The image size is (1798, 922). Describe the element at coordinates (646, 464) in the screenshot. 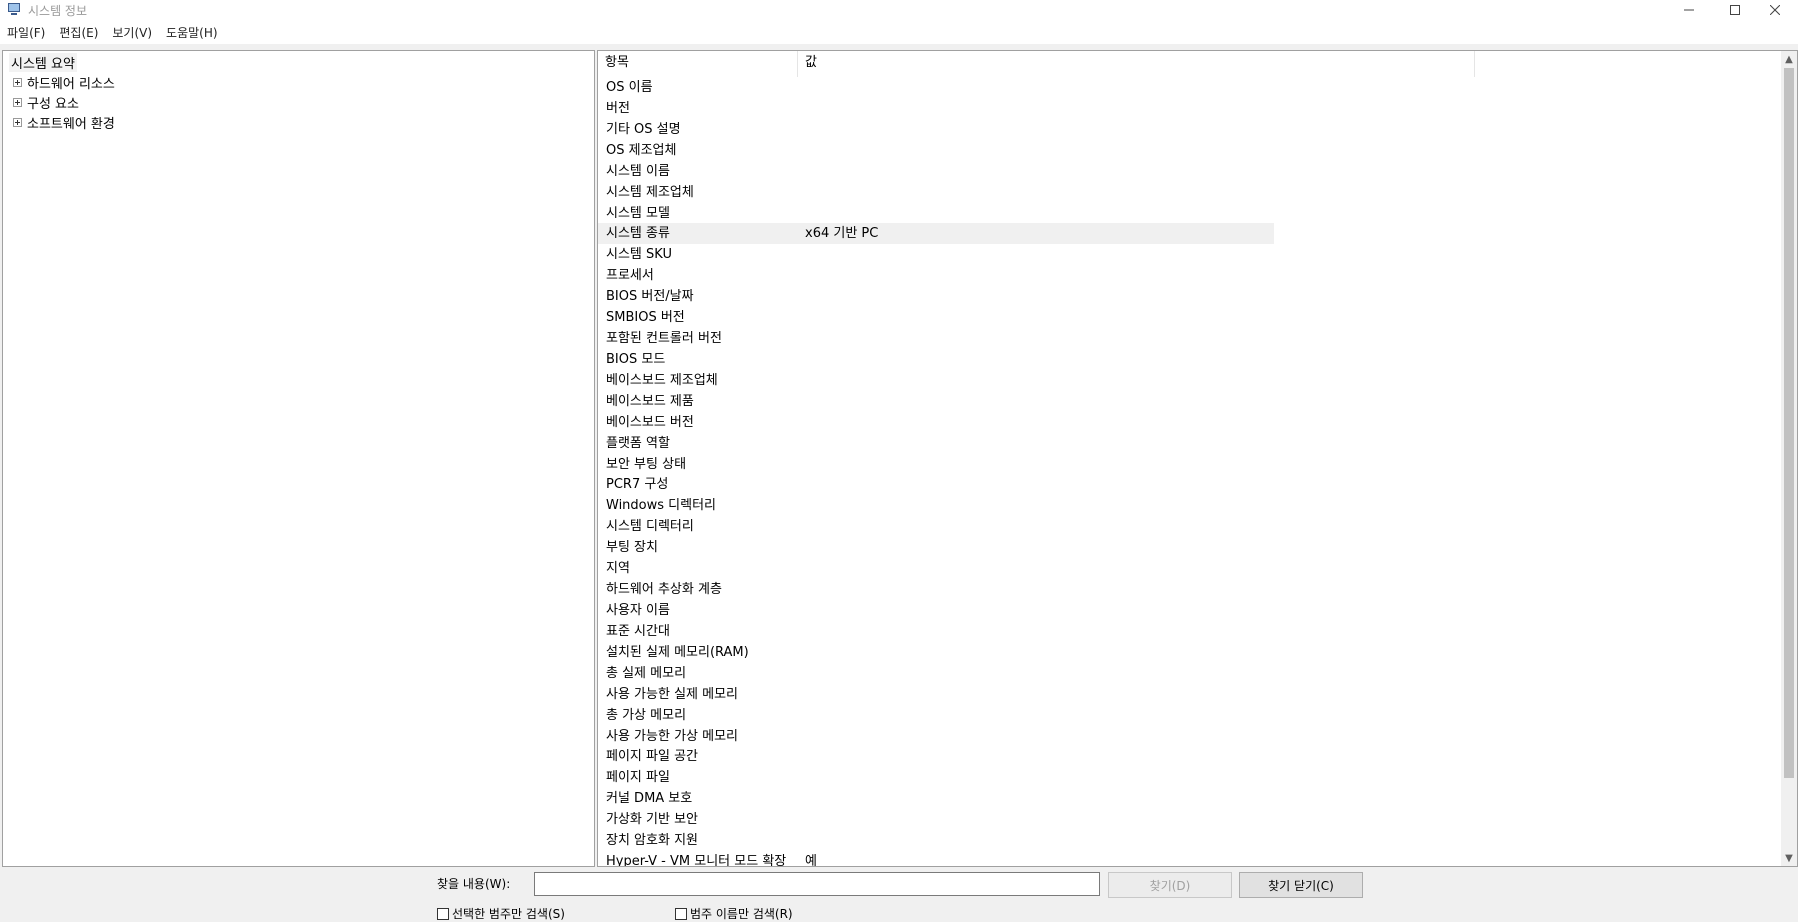

I see `cell-item: 보안 부팅 상태` at that location.